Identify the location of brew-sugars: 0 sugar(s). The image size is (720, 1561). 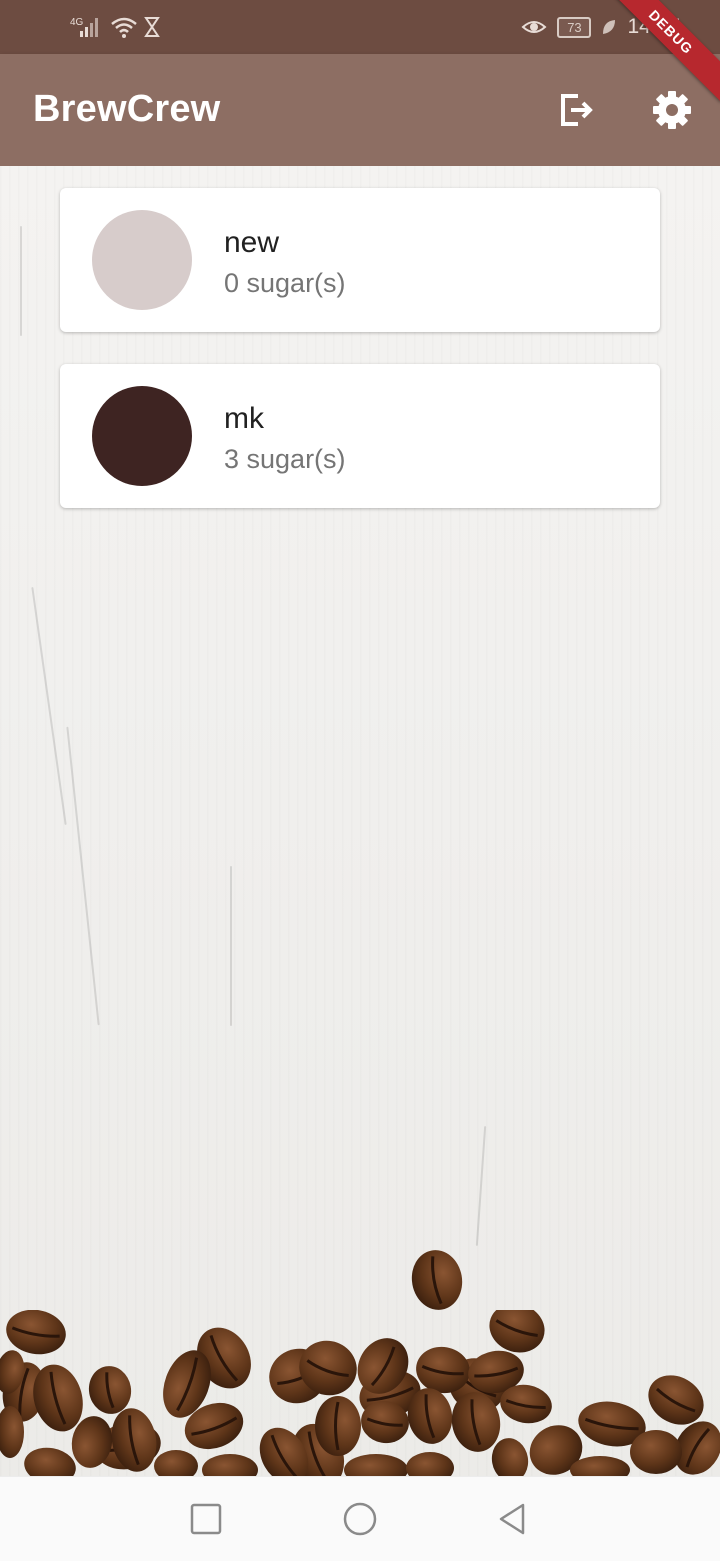
(285, 283).